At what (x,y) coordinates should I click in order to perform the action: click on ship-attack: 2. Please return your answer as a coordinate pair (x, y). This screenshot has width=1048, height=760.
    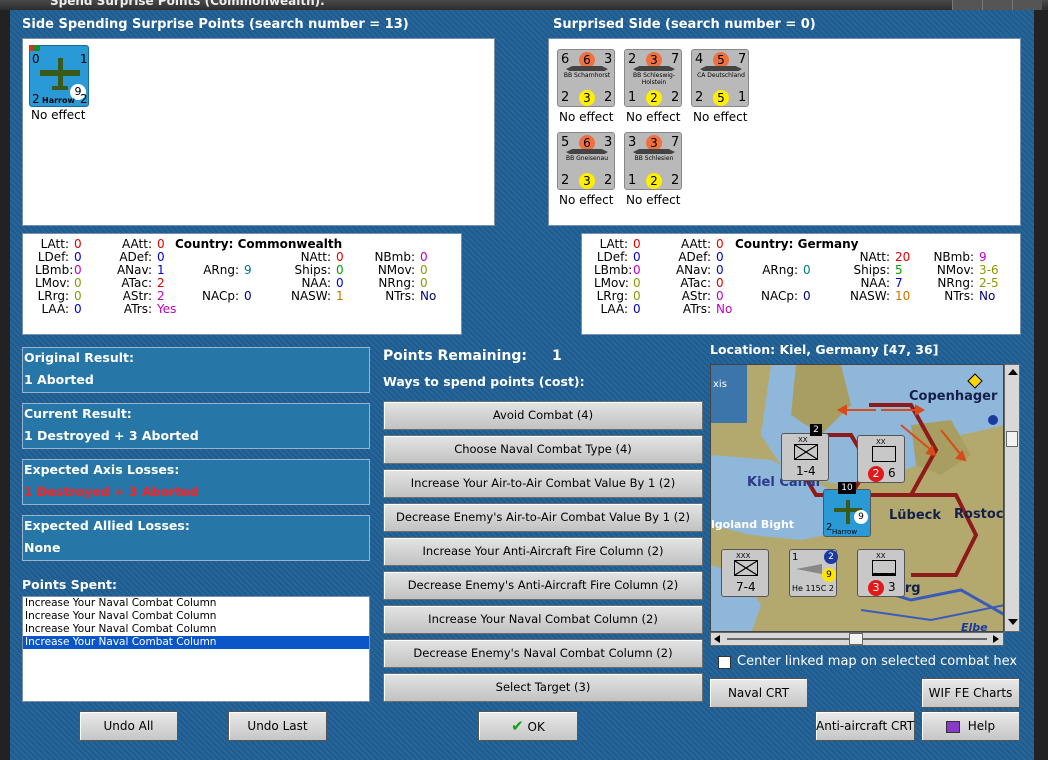
    Looking at the image, I should click on (632, 59).